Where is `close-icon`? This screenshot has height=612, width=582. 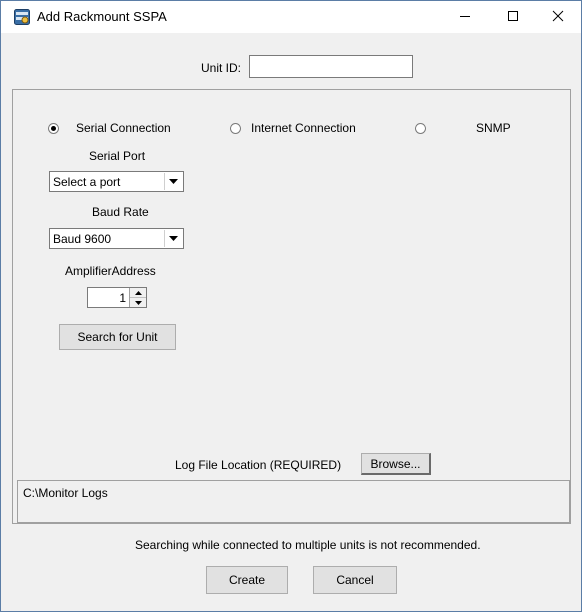 close-icon is located at coordinates (558, 17).